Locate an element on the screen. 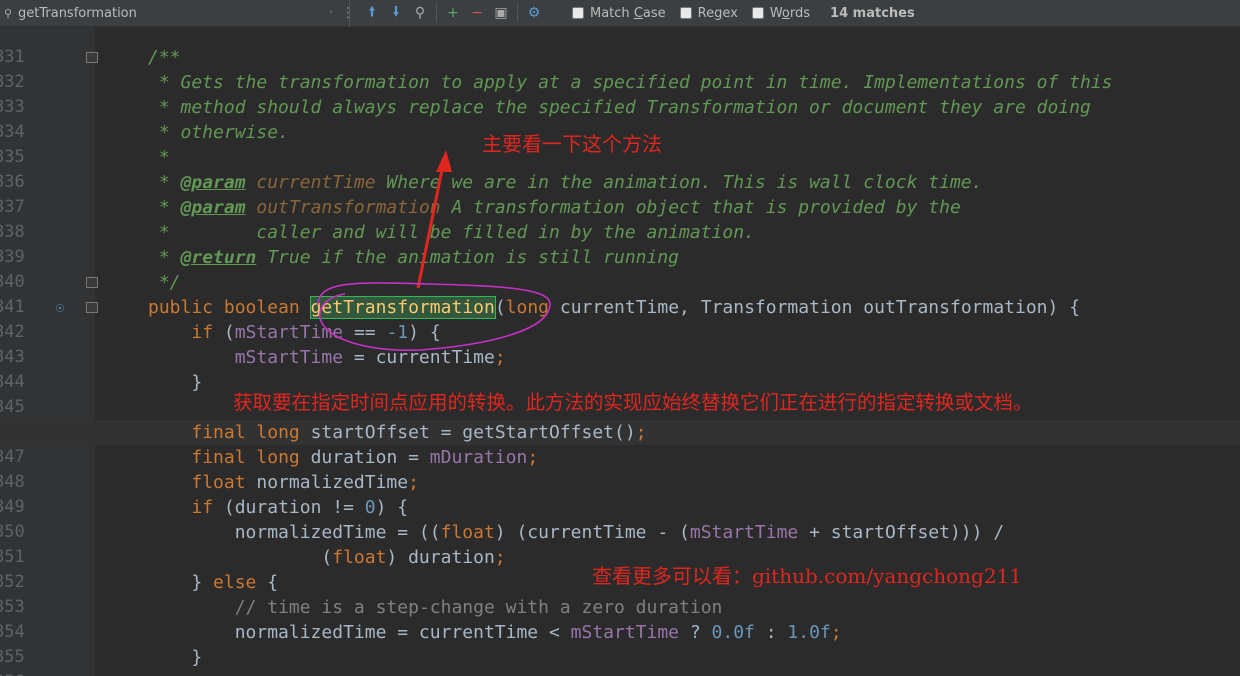 The height and width of the screenshot is (676, 1240). code-line: 831 is located at coordinates (620, 43).